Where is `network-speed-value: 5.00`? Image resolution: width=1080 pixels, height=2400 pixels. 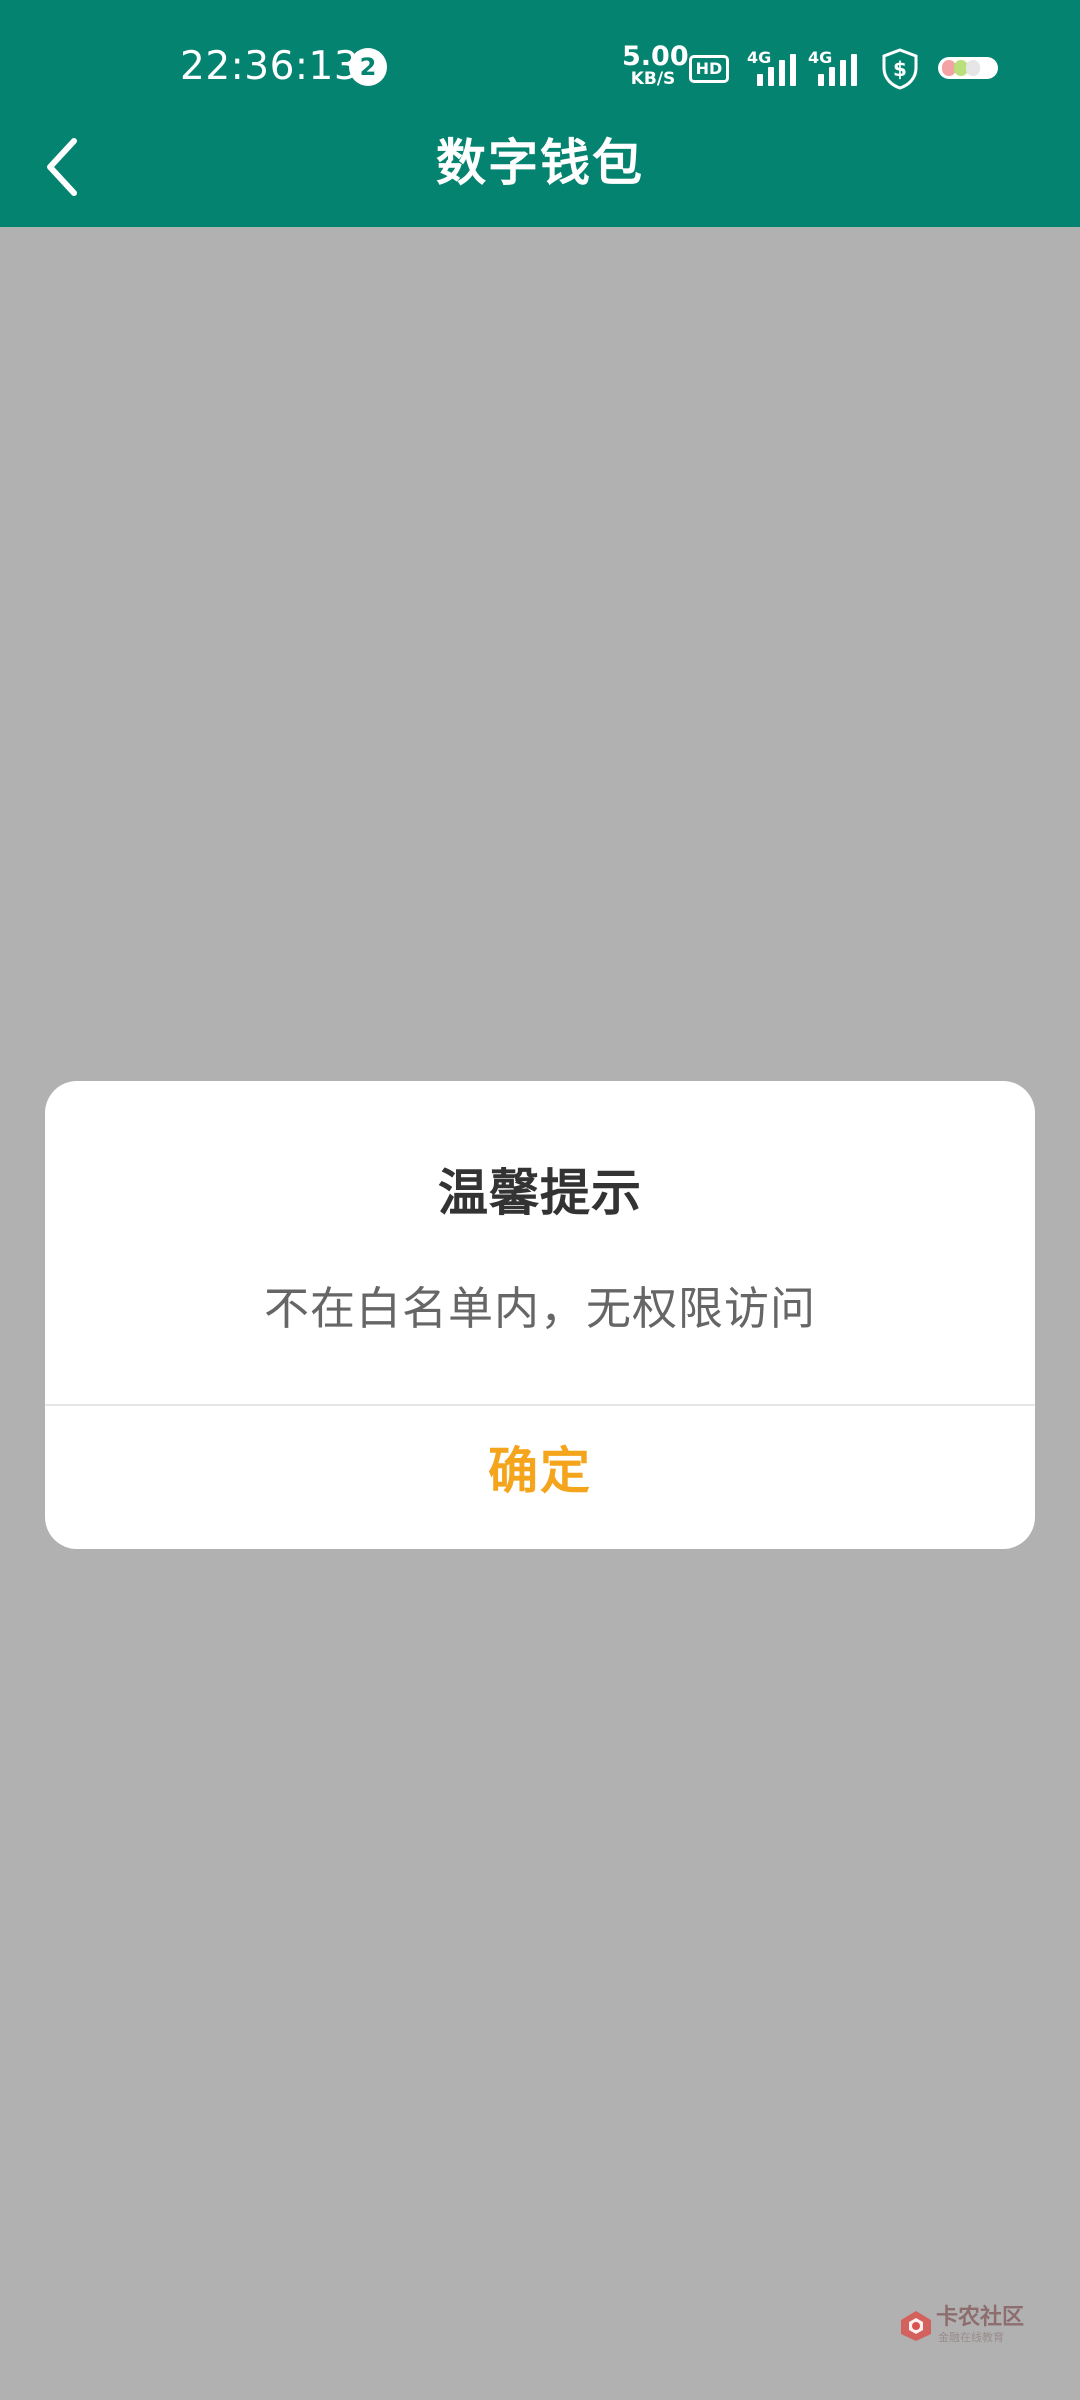
network-speed-value: 5.00 is located at coordinates (655, 56).